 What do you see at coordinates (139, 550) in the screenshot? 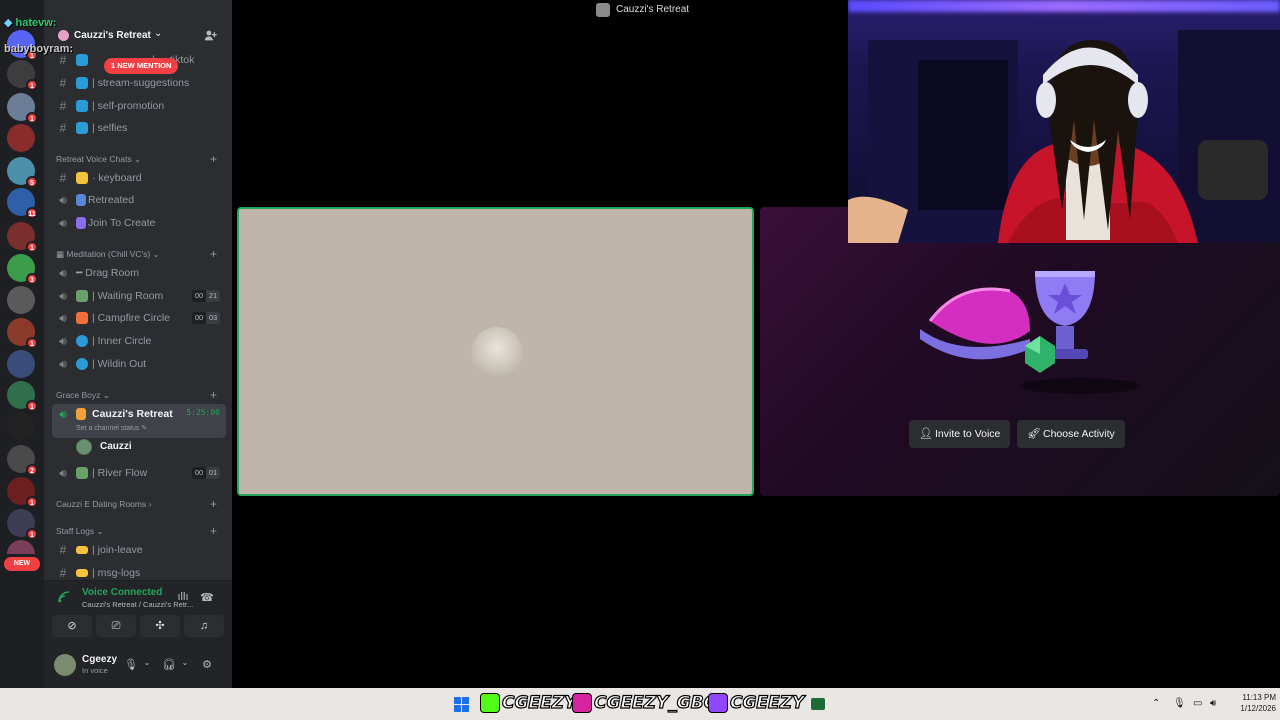
I see `channel-item: # | join-leave` at bounding box center [139, 550].